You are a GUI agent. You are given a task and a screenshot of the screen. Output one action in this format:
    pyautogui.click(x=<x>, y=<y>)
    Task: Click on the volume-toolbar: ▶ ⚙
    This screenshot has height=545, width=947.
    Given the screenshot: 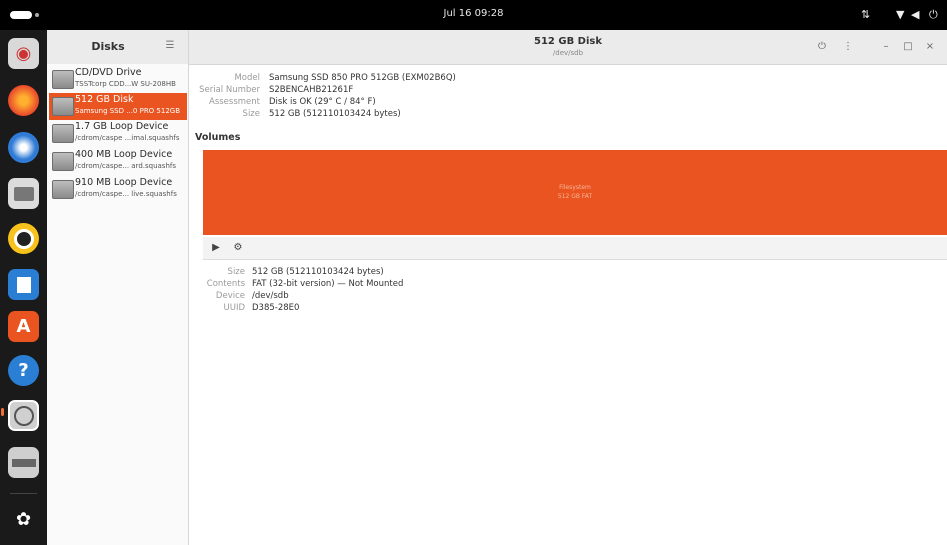 What is the action you would take?
    pyautogui.click(x=575, y=248)
    